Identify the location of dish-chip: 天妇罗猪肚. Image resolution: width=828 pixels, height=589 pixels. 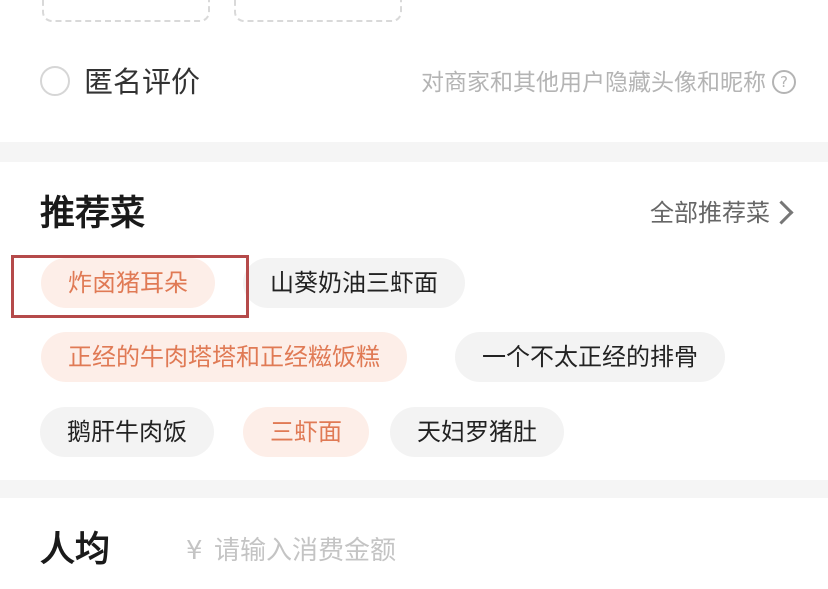
(477, 432).